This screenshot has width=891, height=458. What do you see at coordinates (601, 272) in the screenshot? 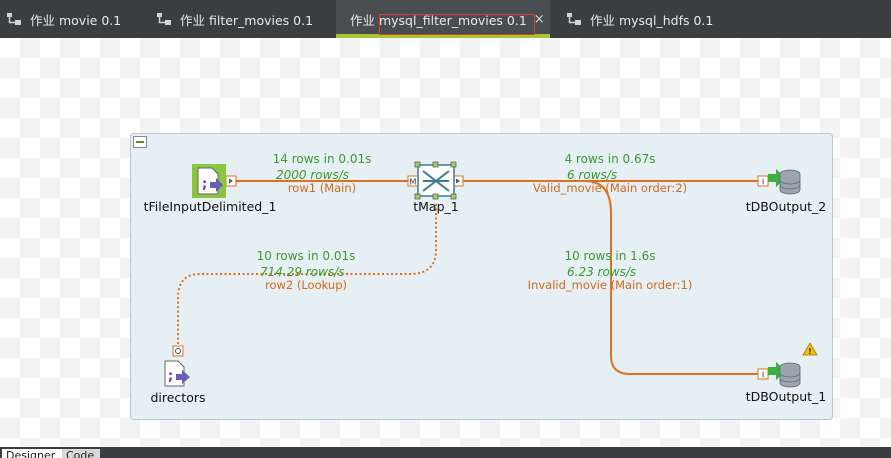
I see `invalid-rate: 6.23 rows/s` at bounding box center [601, 272].